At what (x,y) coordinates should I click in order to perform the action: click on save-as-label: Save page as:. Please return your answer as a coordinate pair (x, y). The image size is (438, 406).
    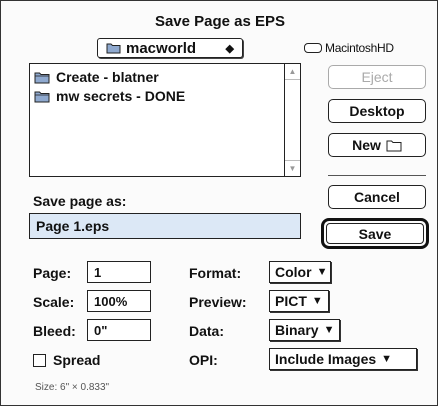
    Looking at the image, I should click on (80, 201).